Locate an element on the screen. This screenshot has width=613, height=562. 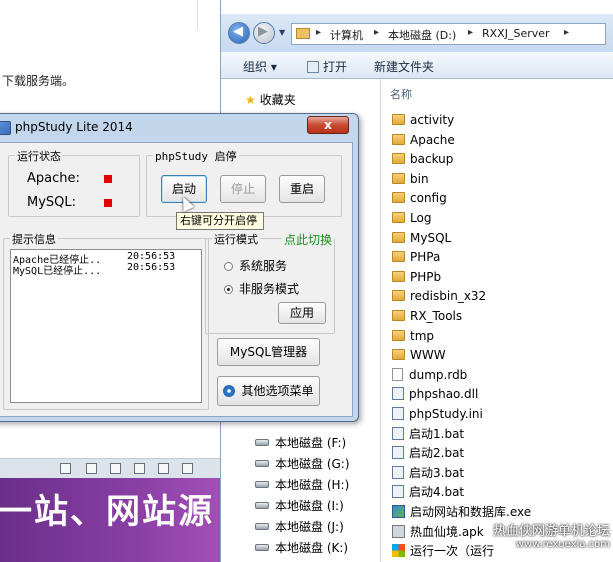
drive-i: 本地磁盘 (I:) is located at coordinates (299, 505).